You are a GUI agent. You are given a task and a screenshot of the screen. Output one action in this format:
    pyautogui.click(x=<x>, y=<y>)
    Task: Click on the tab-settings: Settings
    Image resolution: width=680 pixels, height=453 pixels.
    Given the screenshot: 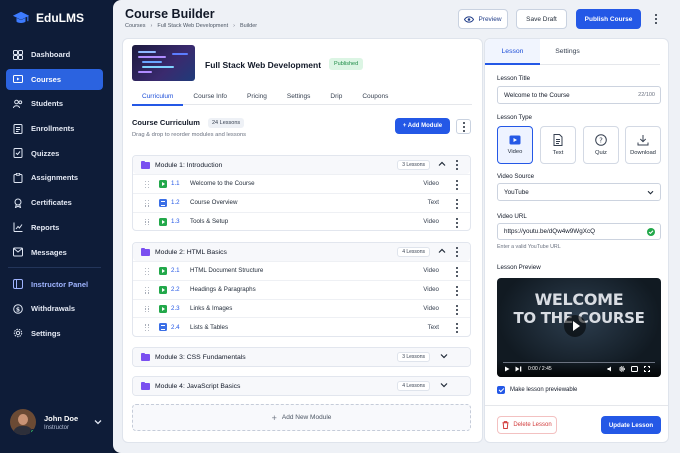 What is the action you would take?
    pyautogui.click(x=299, y=96)
    